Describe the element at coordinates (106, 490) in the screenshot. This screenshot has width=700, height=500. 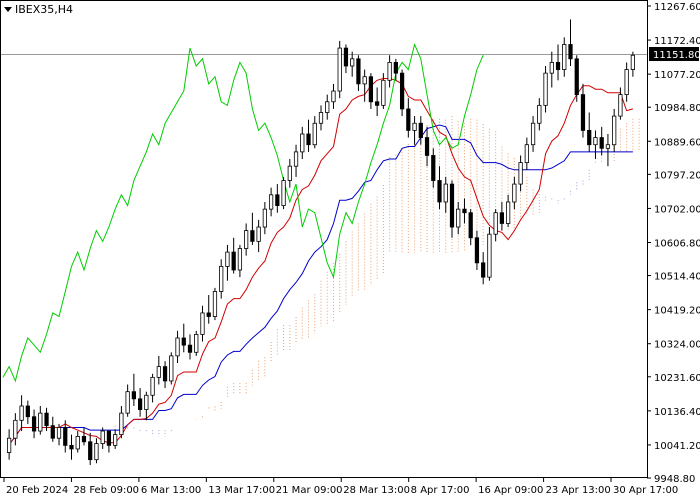
I see `x-tick-label: 28 Feb 09:00` at that location.